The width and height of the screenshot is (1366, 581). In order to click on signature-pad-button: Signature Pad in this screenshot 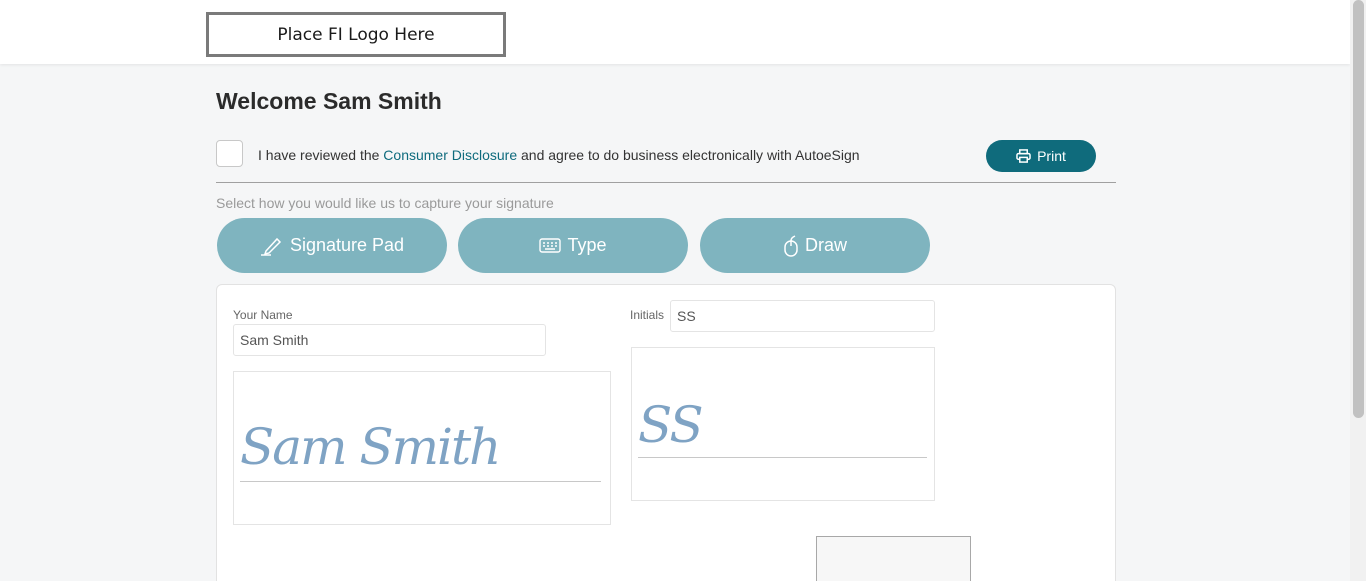, I will do `click(332, 245)`.